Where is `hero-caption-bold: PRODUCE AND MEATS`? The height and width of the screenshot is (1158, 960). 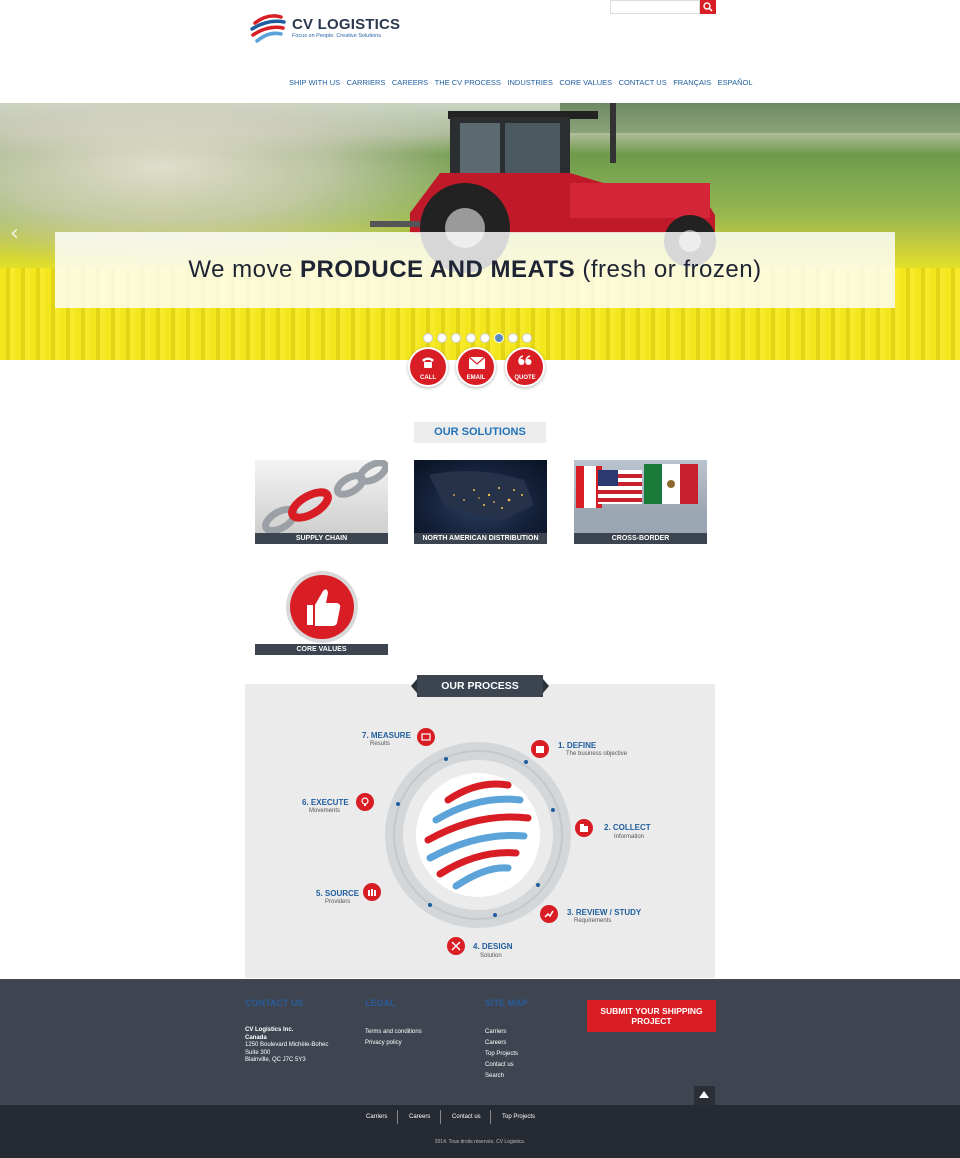
hero-caption-bold: PRODUCE AND MEATS is located at coordinates (438, 269).